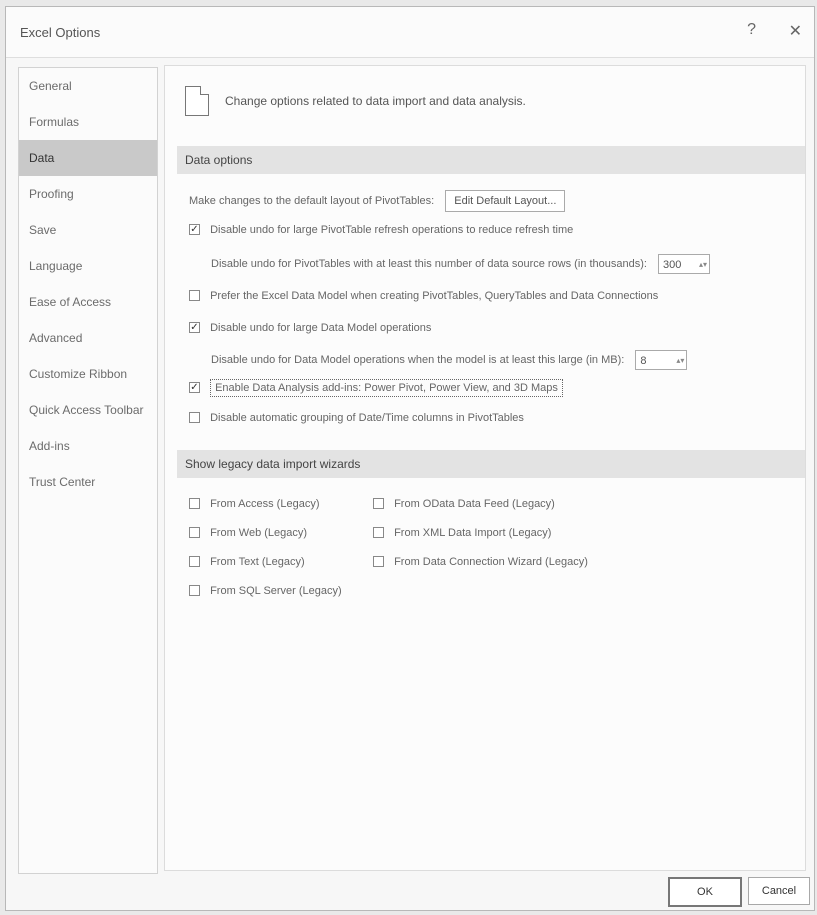 Image resolution: width=817 pixels, height=915 pixels. I want to click on legacy-item-connection-wizard: From Data Connection Wizard (Legacy), so click(480, 561).